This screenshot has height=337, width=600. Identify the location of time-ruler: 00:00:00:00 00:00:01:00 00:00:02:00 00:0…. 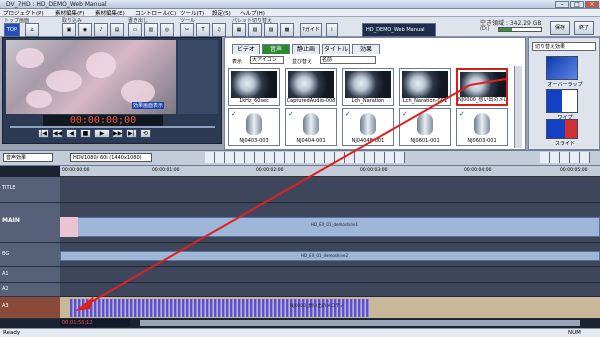
(330, 171).